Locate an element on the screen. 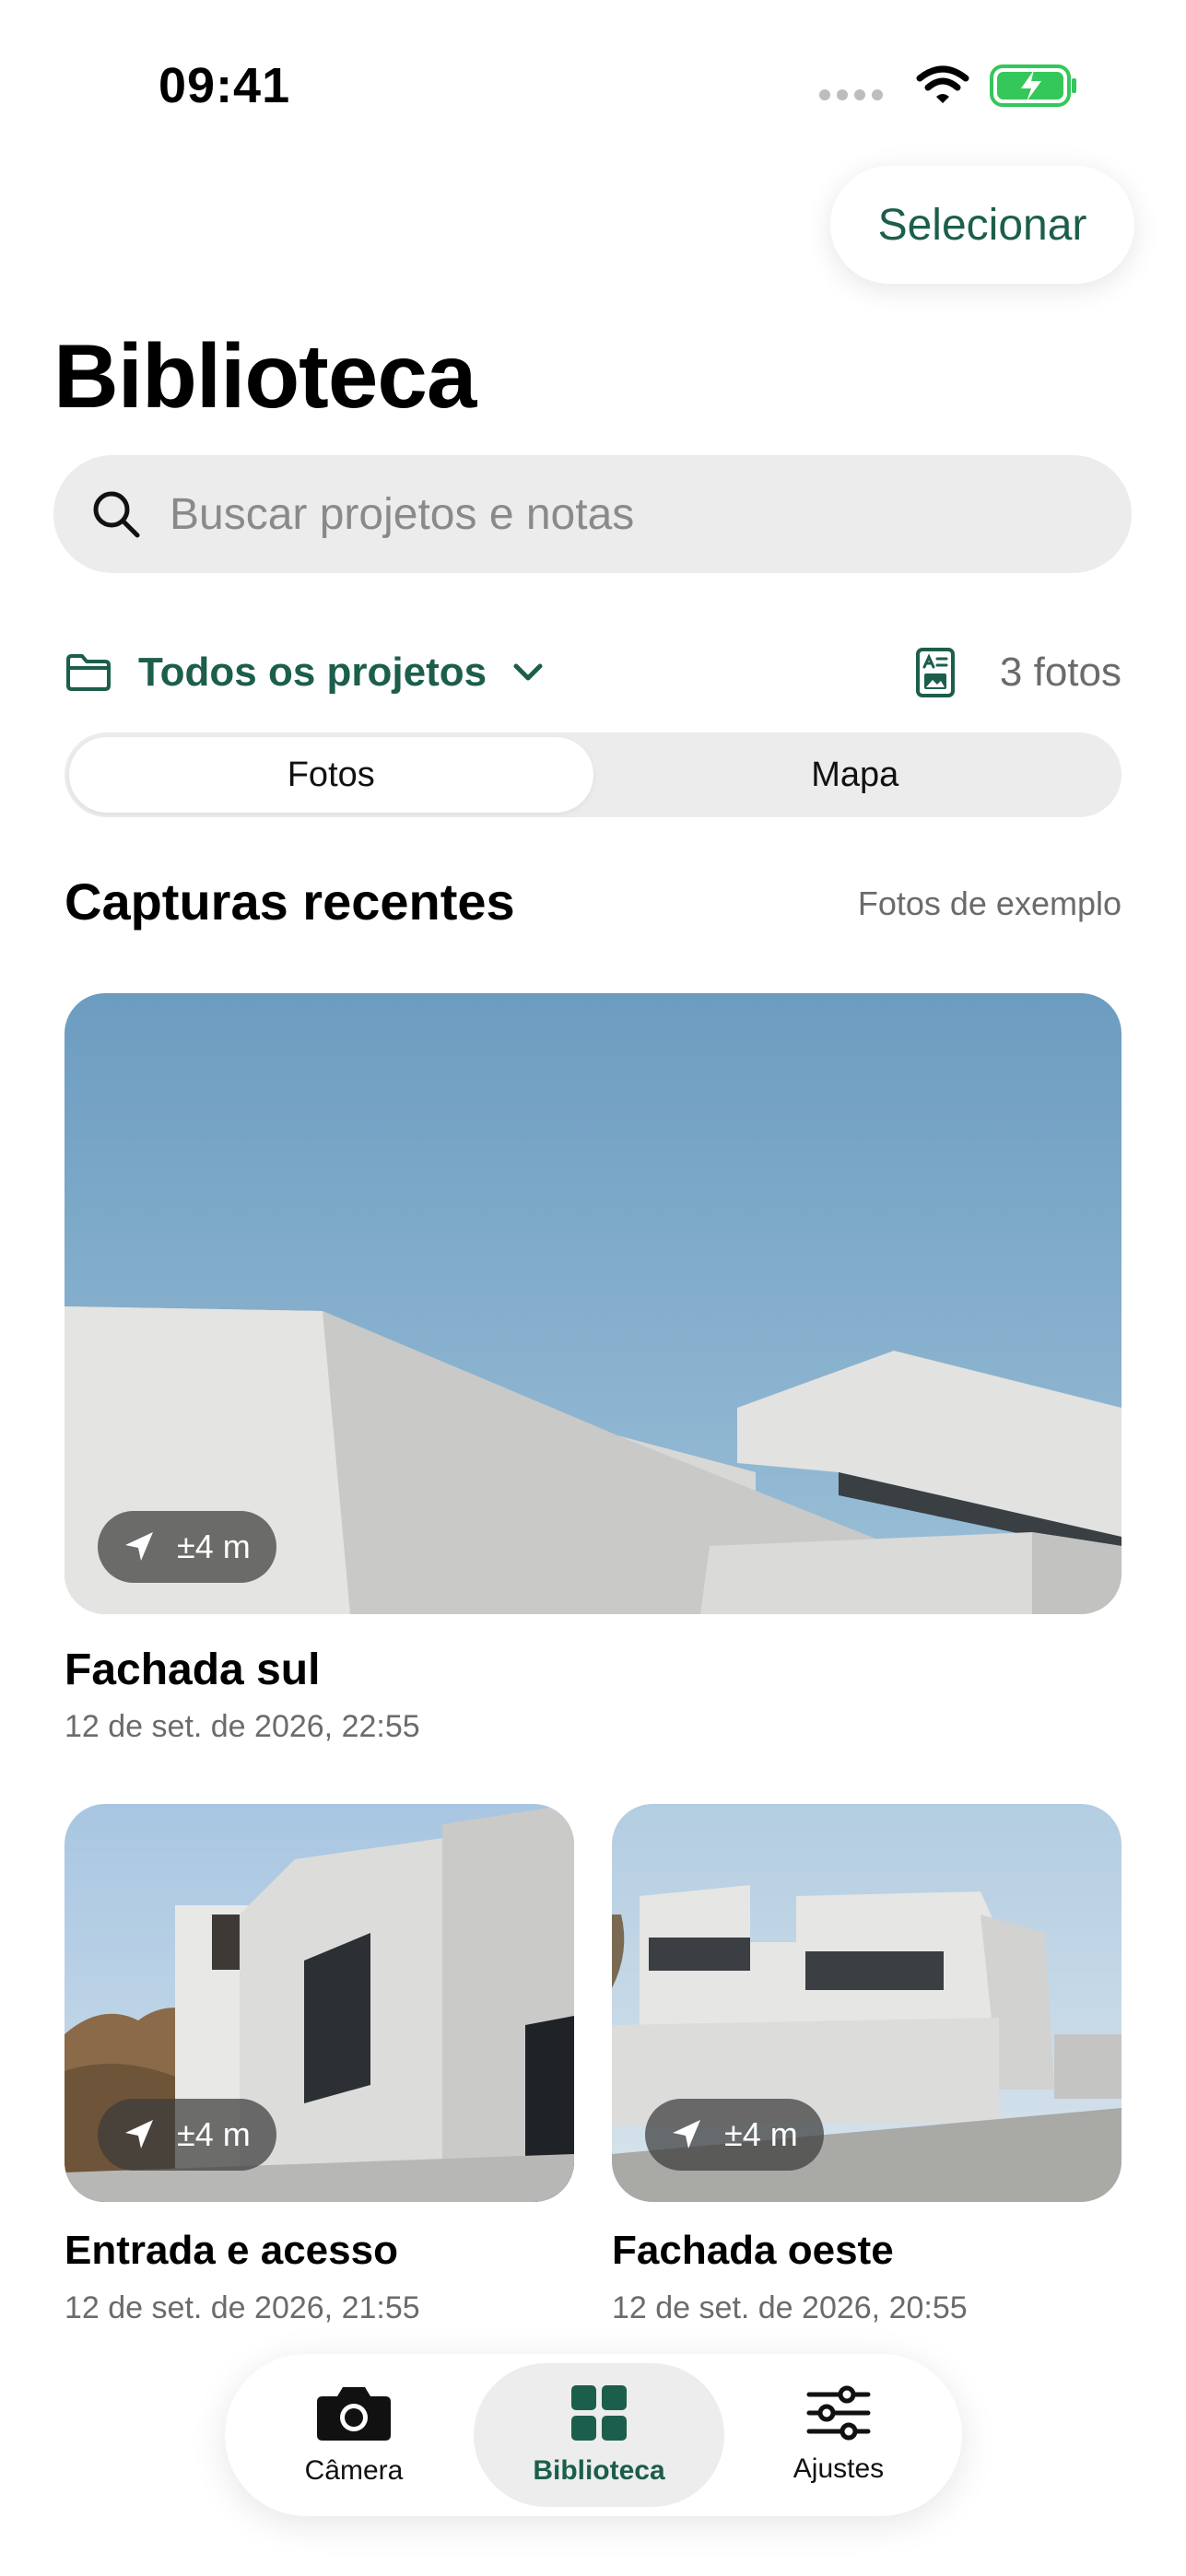 This screenshot has width=1186, height=2576. photo-date: 12 de set. de 2026, 21:55 is located at coordinates (242, 2307).